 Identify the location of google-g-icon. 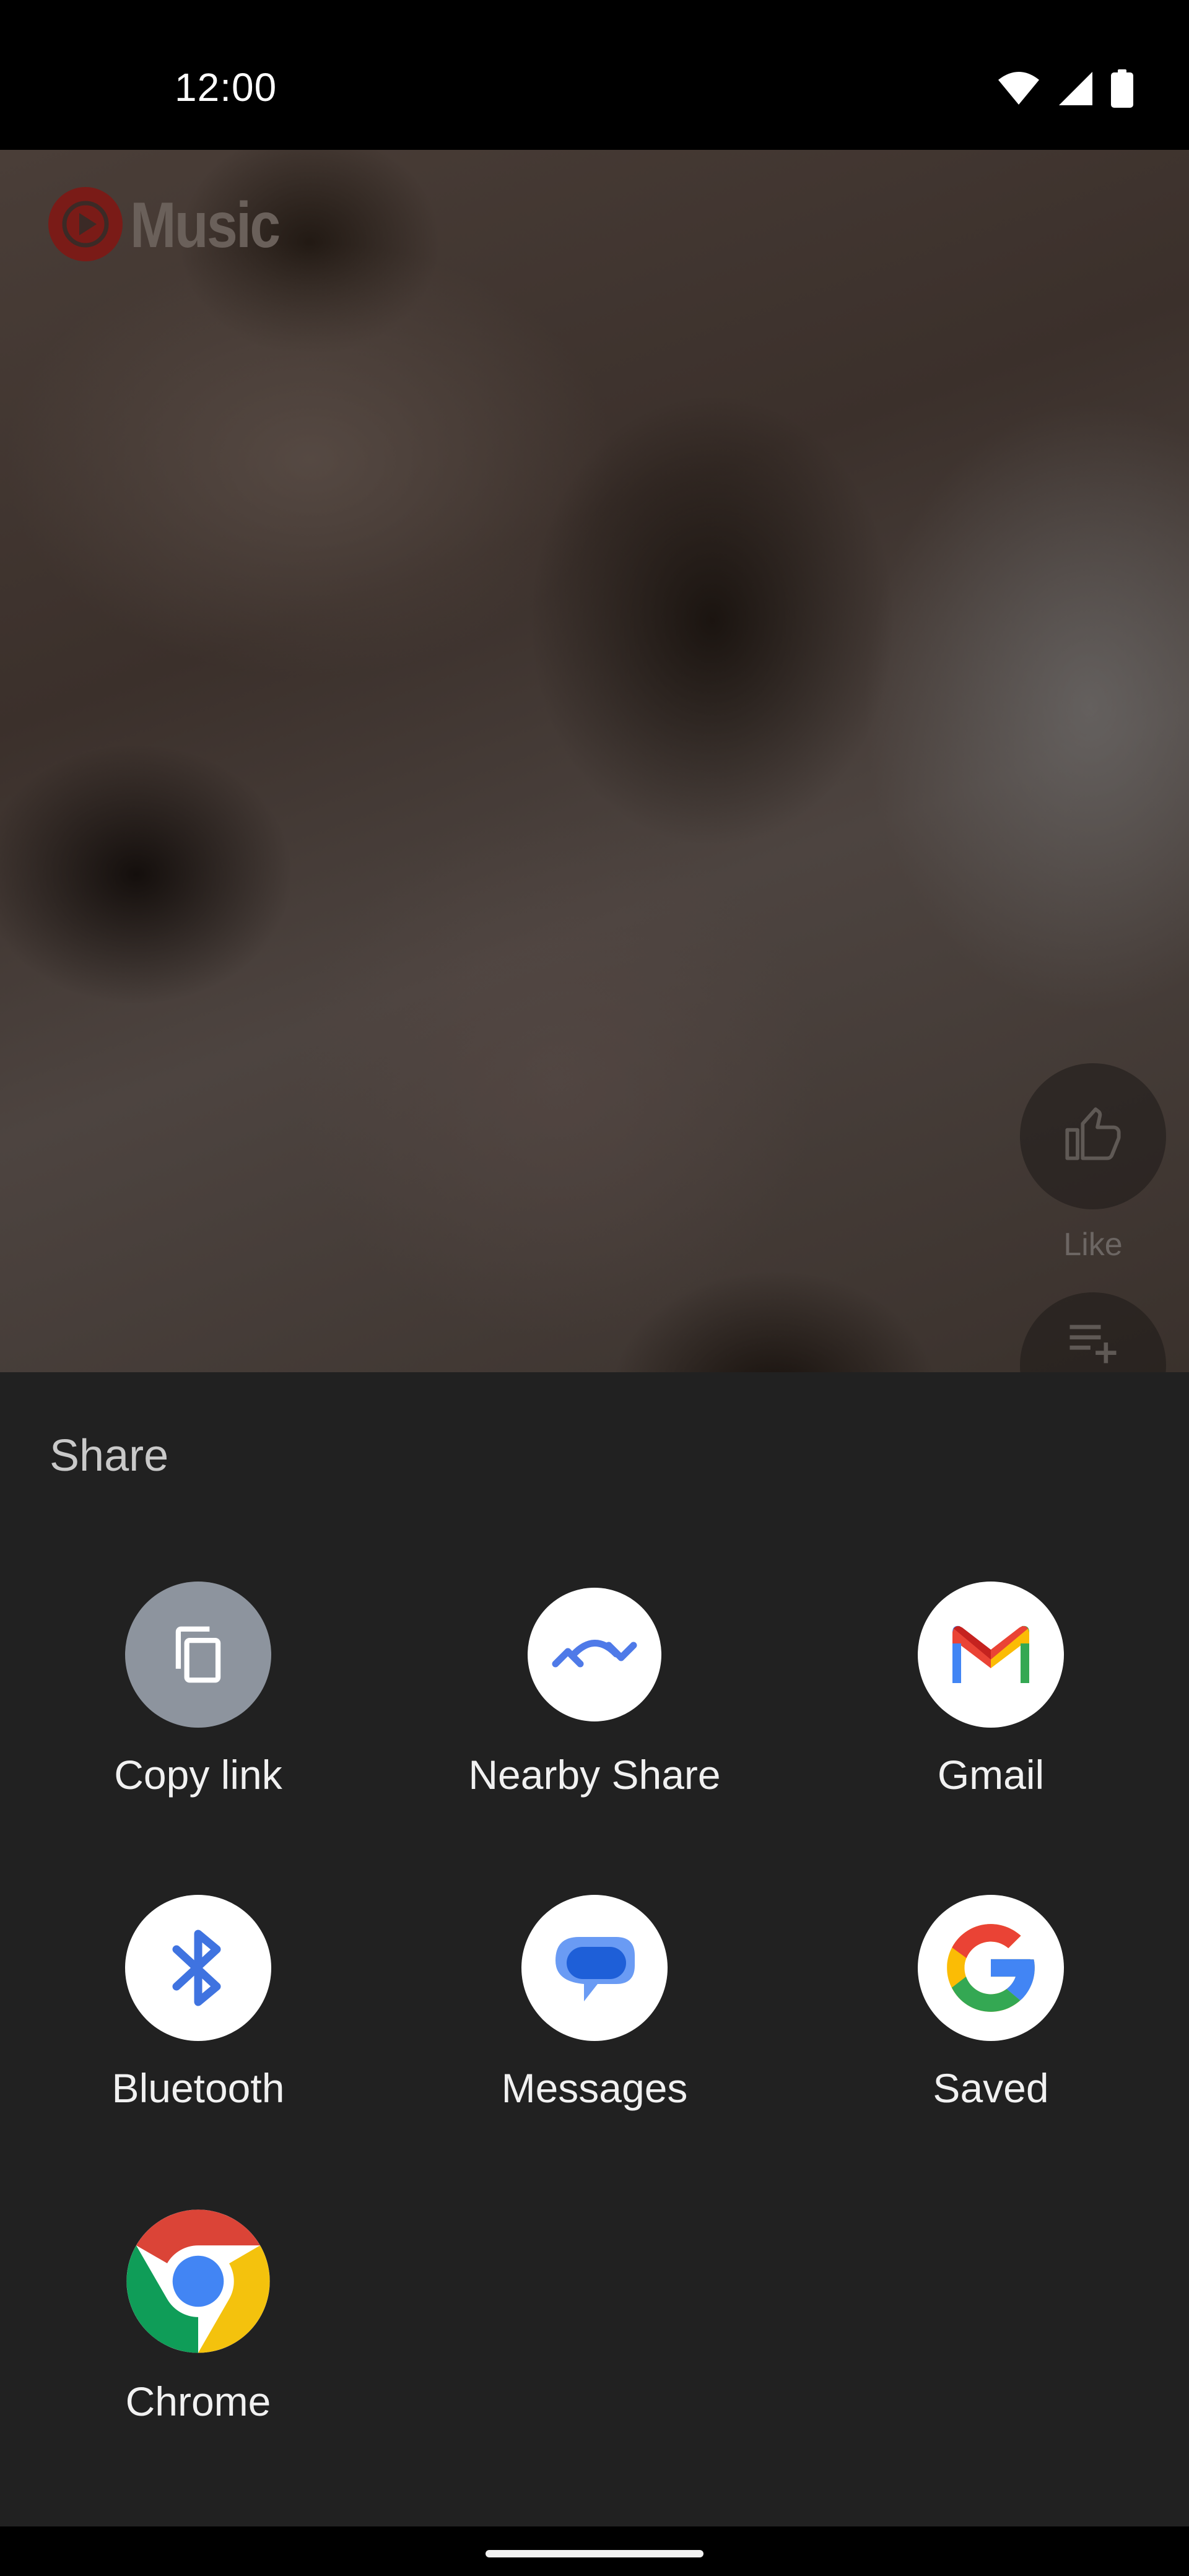
(991, 1968).